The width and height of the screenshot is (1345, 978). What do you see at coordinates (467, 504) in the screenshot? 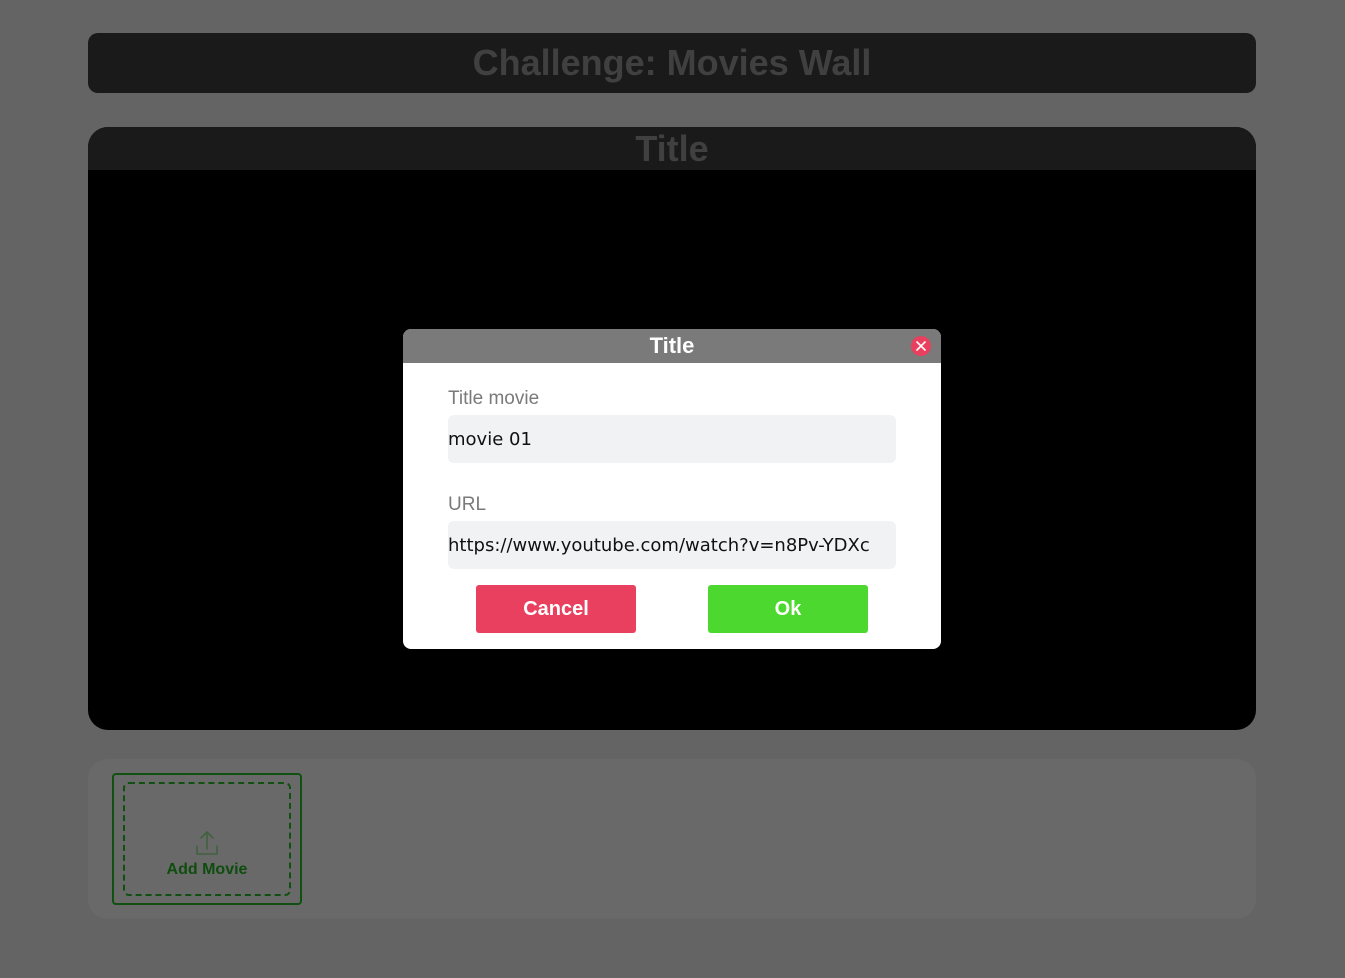
I see `url-label: URL` at bounding box center [467, 504].